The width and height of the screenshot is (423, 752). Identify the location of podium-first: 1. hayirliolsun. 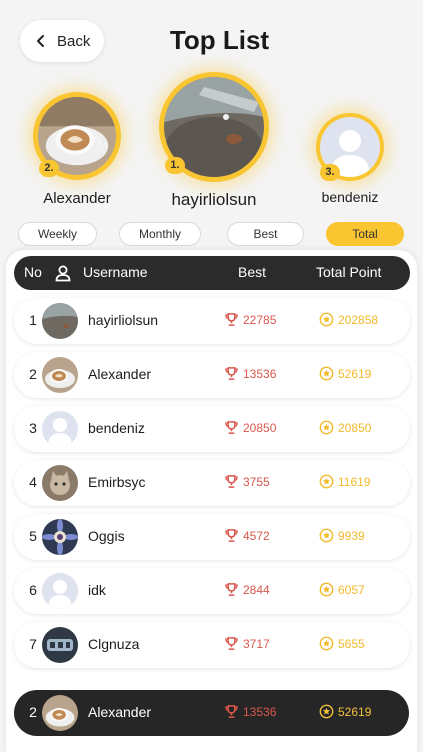
(214, 141).